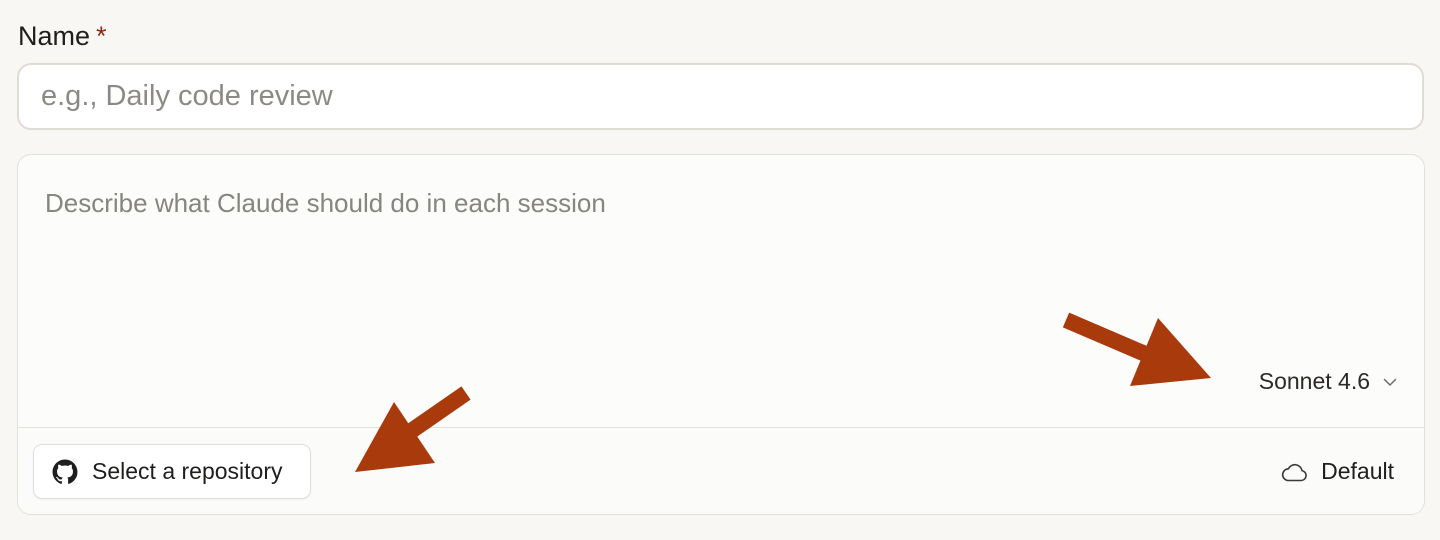 The width and height of the screenshot is (1440, 540). I want to click on environment-label: Default, so click(1357, 471).